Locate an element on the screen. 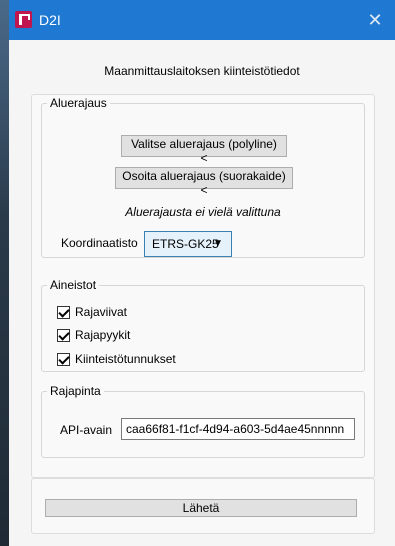 The width and height of the screenshot is (395, 546). d2i-app-icon is located at coordinates (23, 19).